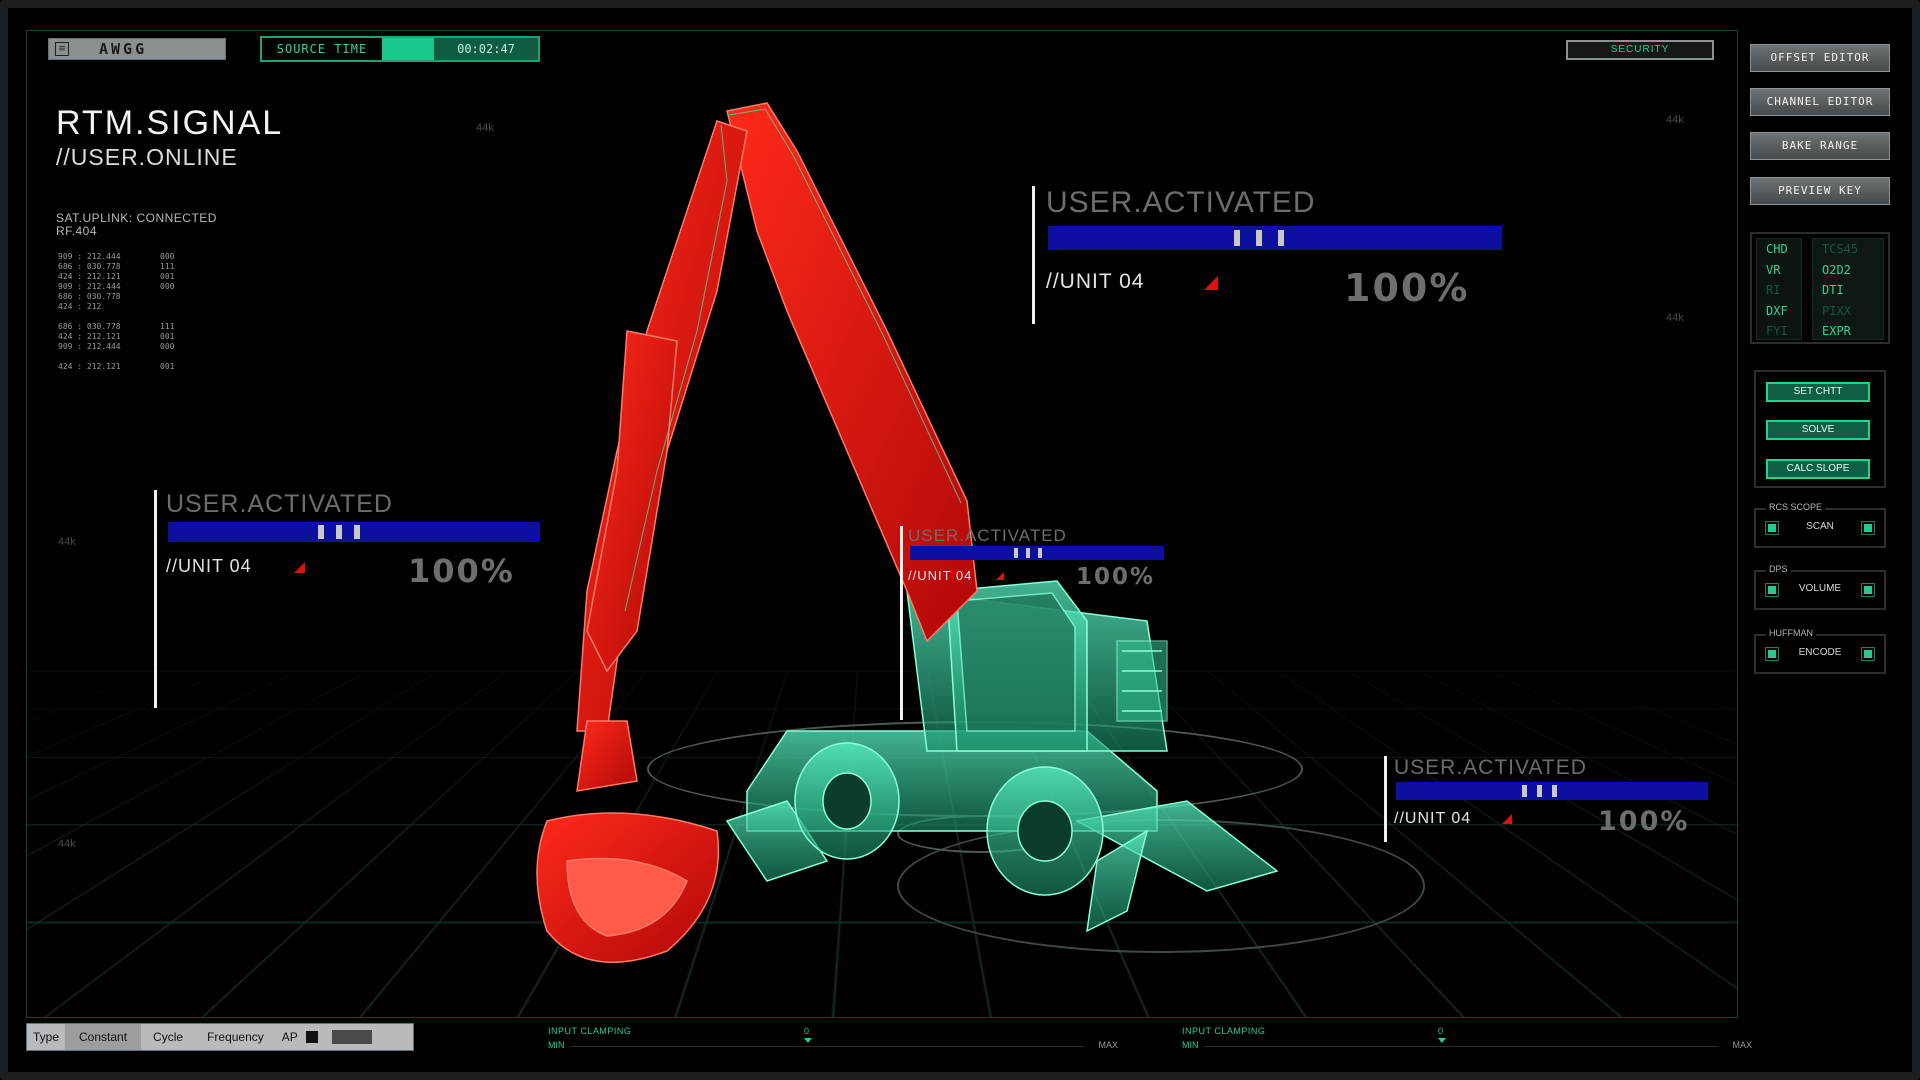  What do you see at coordinates (235, 1037) in the screenshot?
I see `frequency-option: Frequency` at bounding box center [235, 1037].